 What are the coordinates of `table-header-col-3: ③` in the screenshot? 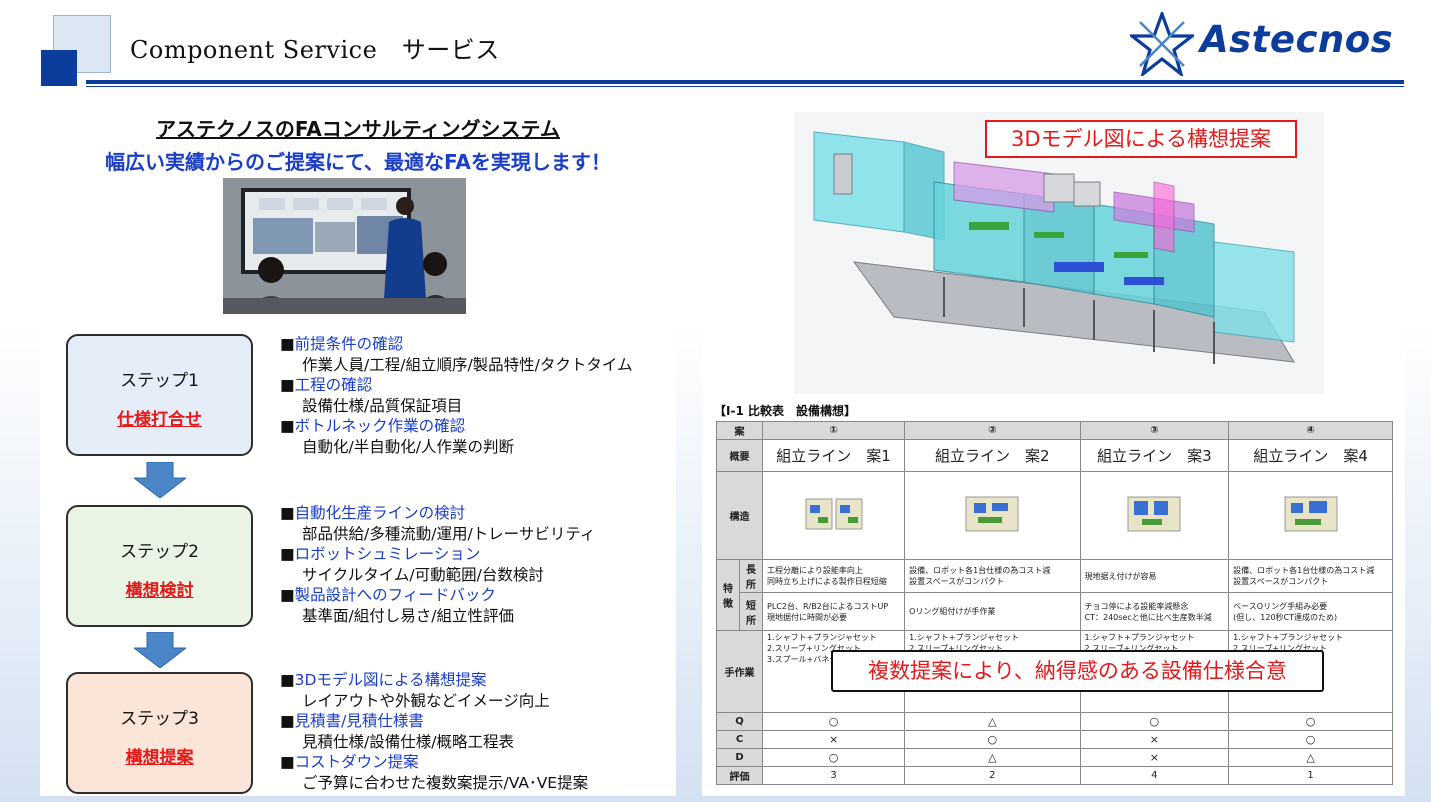 It's located at (1154, 430).